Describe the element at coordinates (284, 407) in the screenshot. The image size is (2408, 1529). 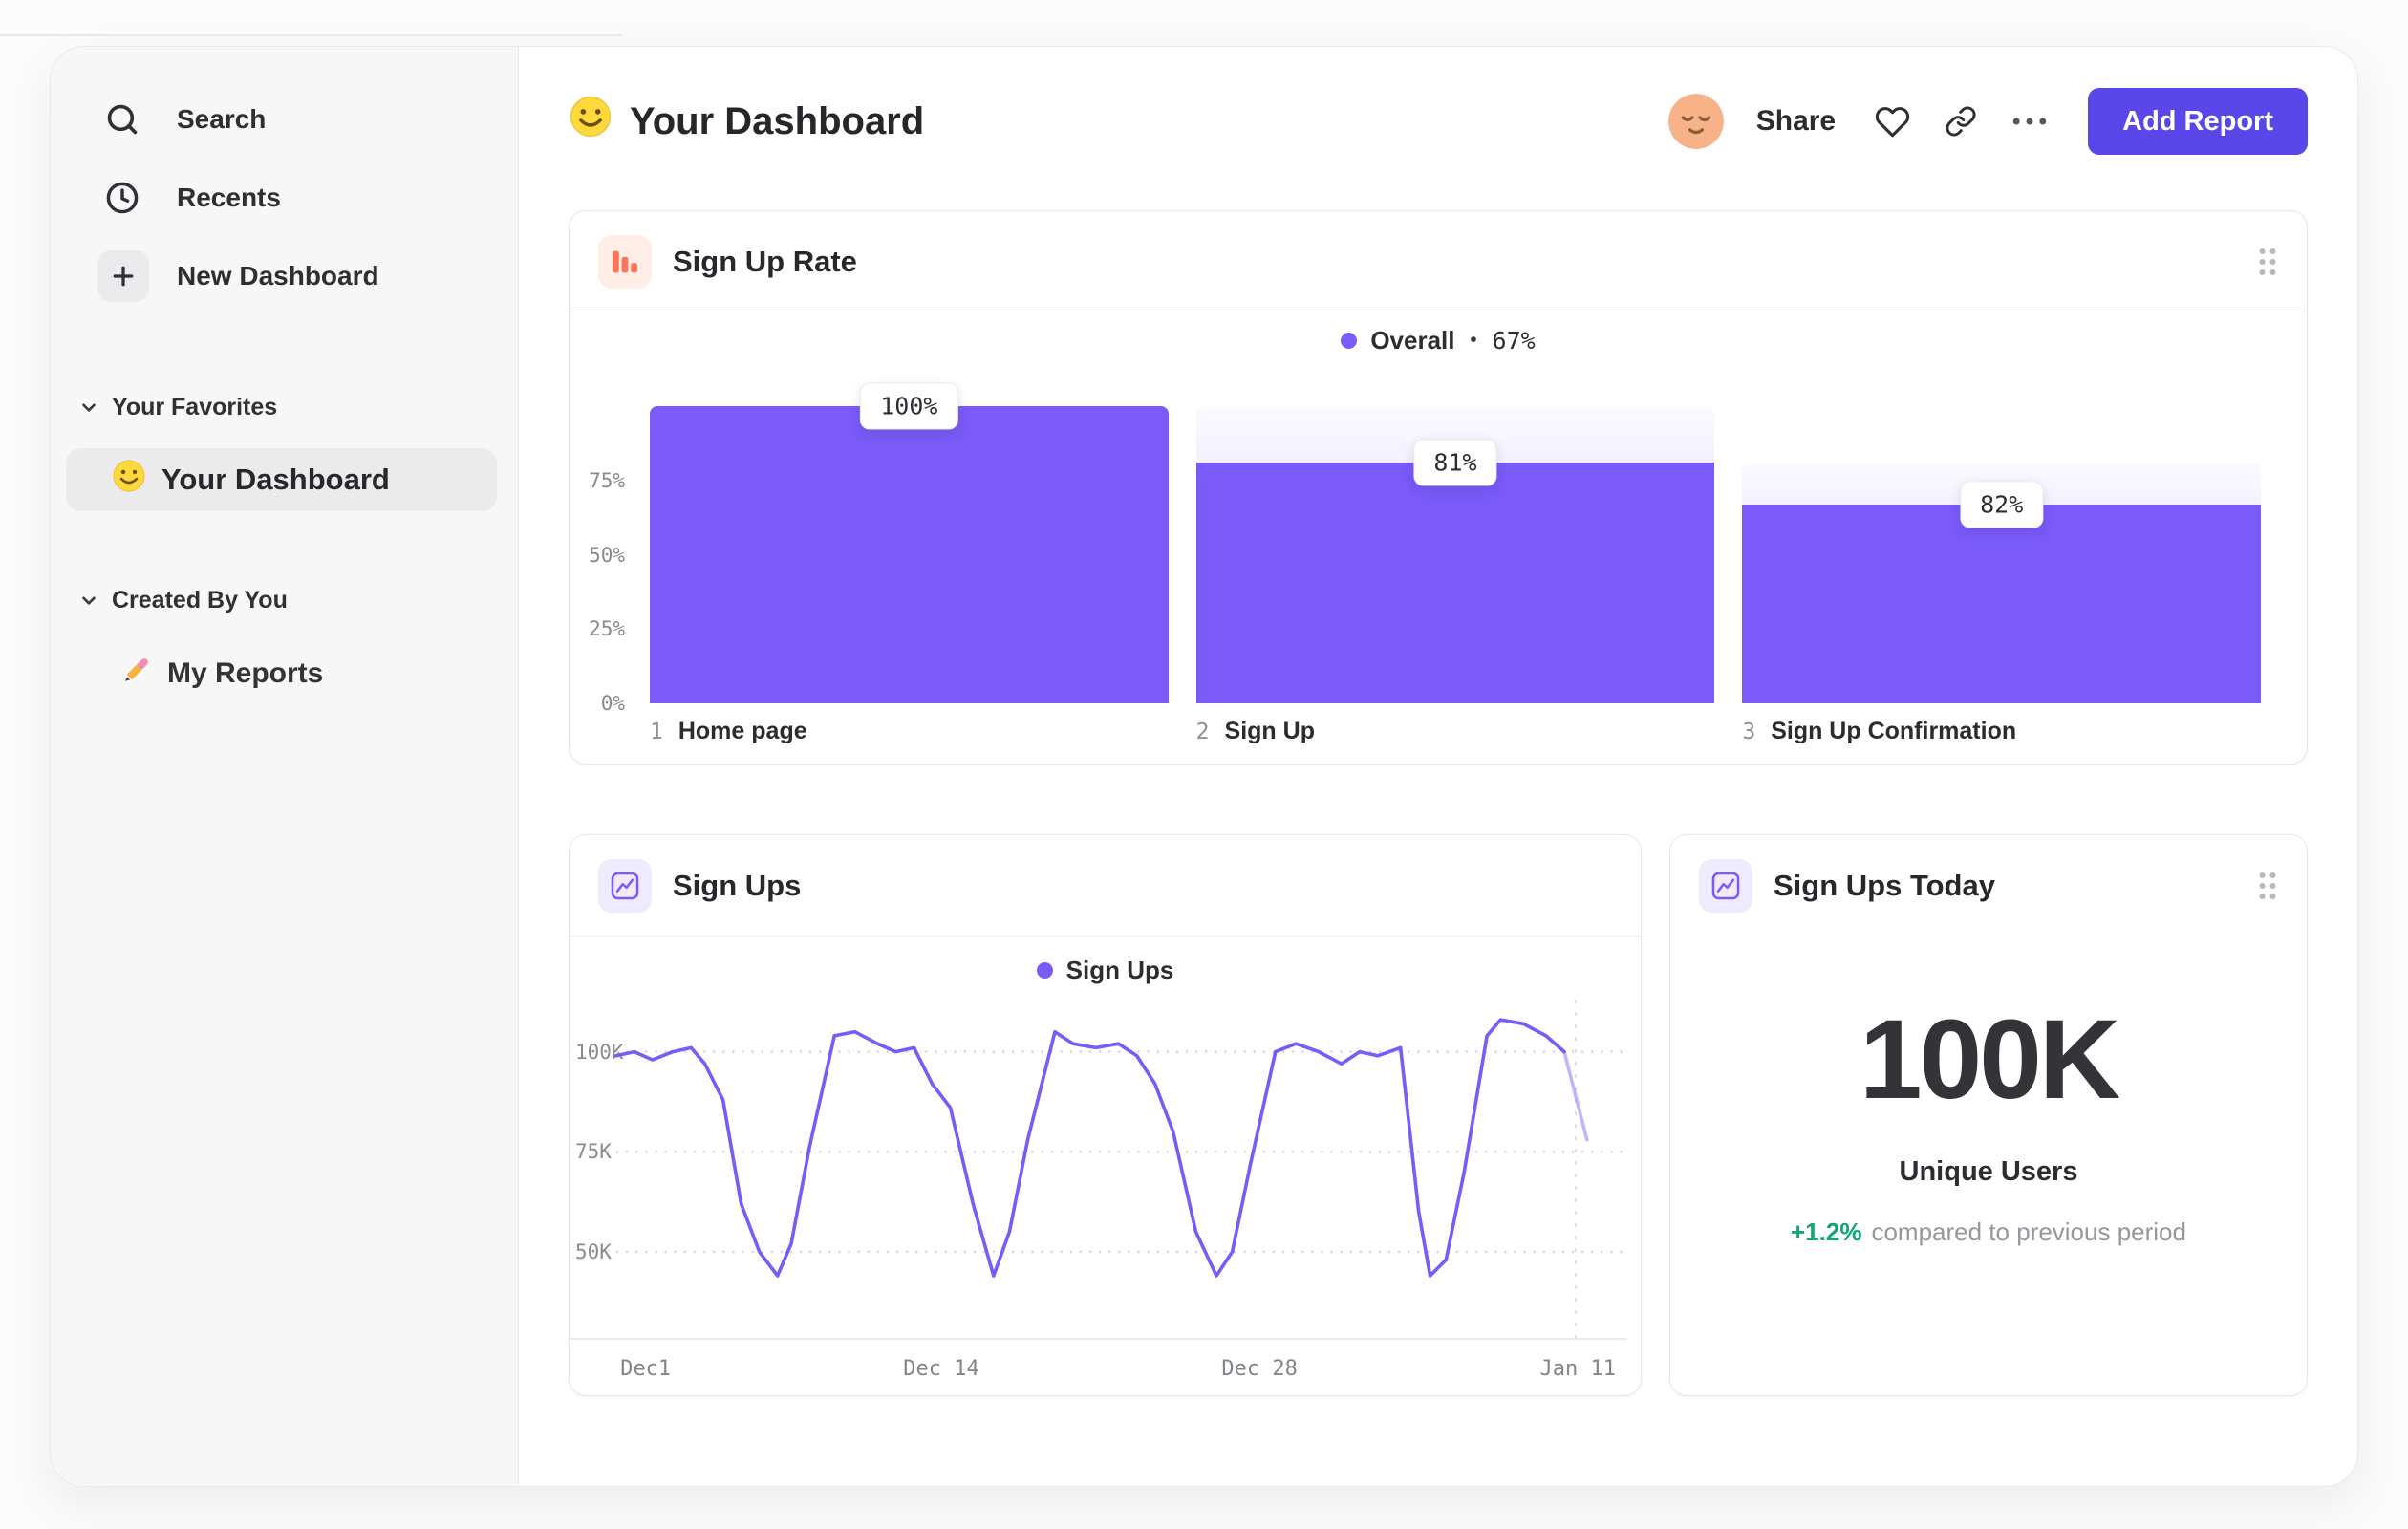
I see `section-header-your-favorites: Your Favorites` at that location.